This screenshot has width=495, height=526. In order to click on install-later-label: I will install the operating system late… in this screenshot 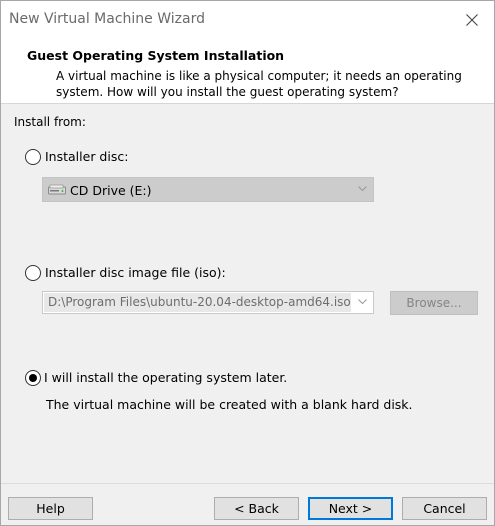, I will do `click(165, 377)`.